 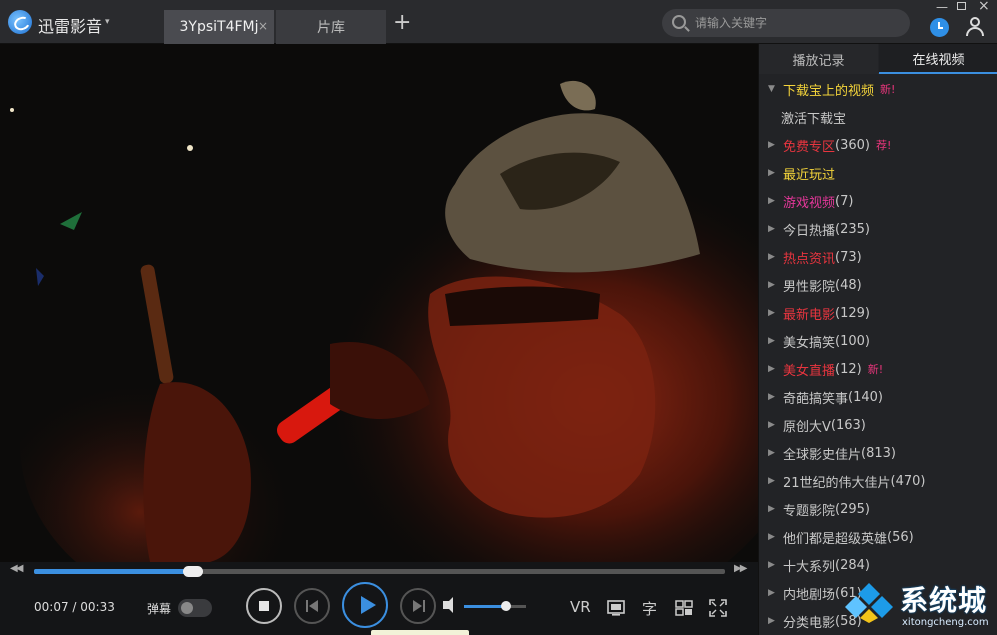 I want to click on sidebar-item-count: (73), so click(x=848, y=257).